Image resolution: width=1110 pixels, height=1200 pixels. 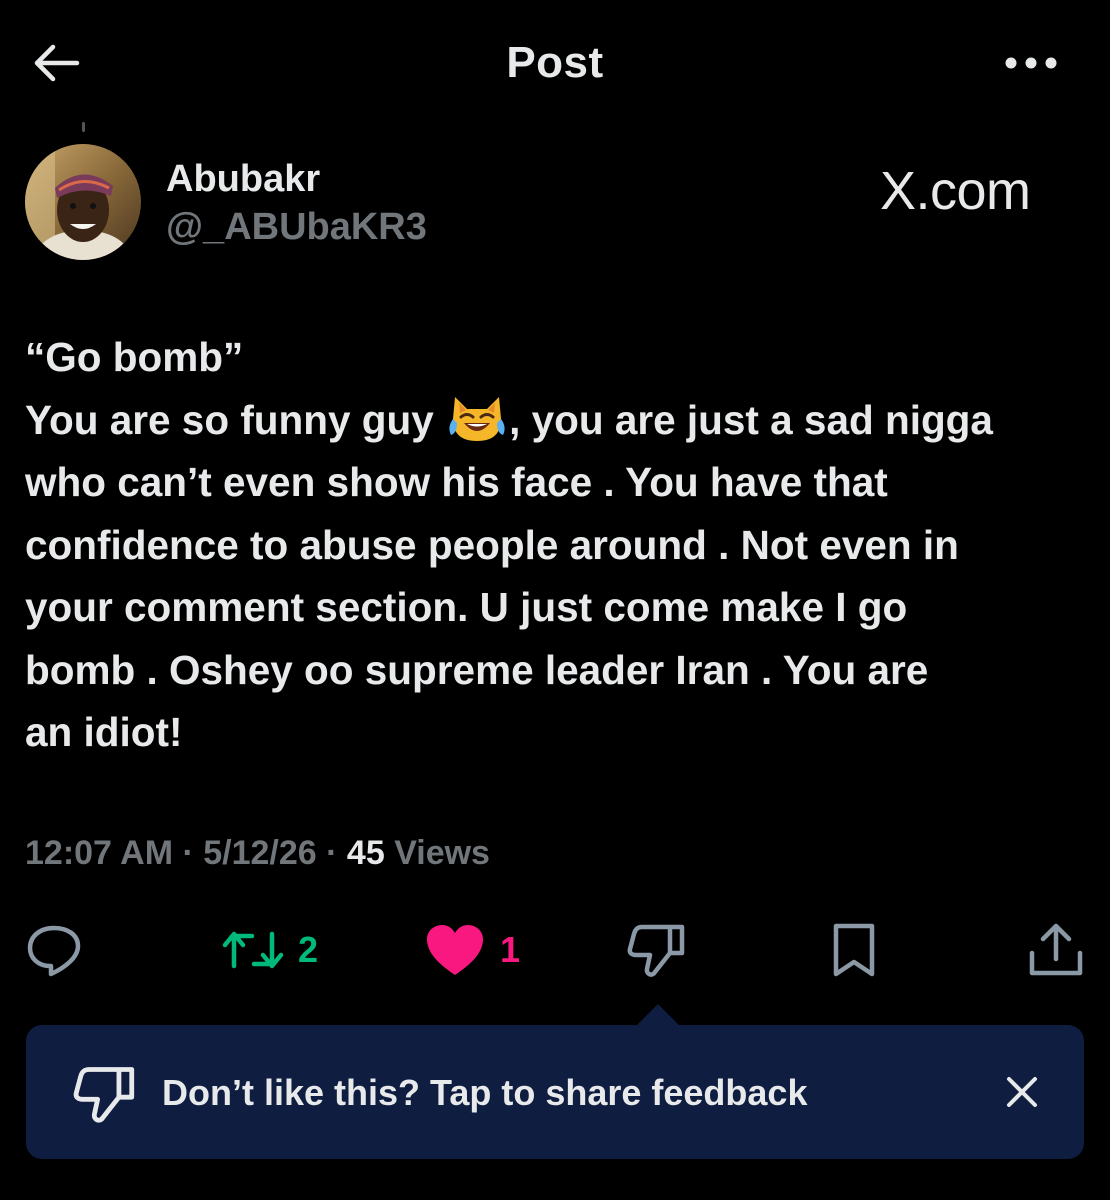 I want to click on dislike-button, so click(x=656, y=950).